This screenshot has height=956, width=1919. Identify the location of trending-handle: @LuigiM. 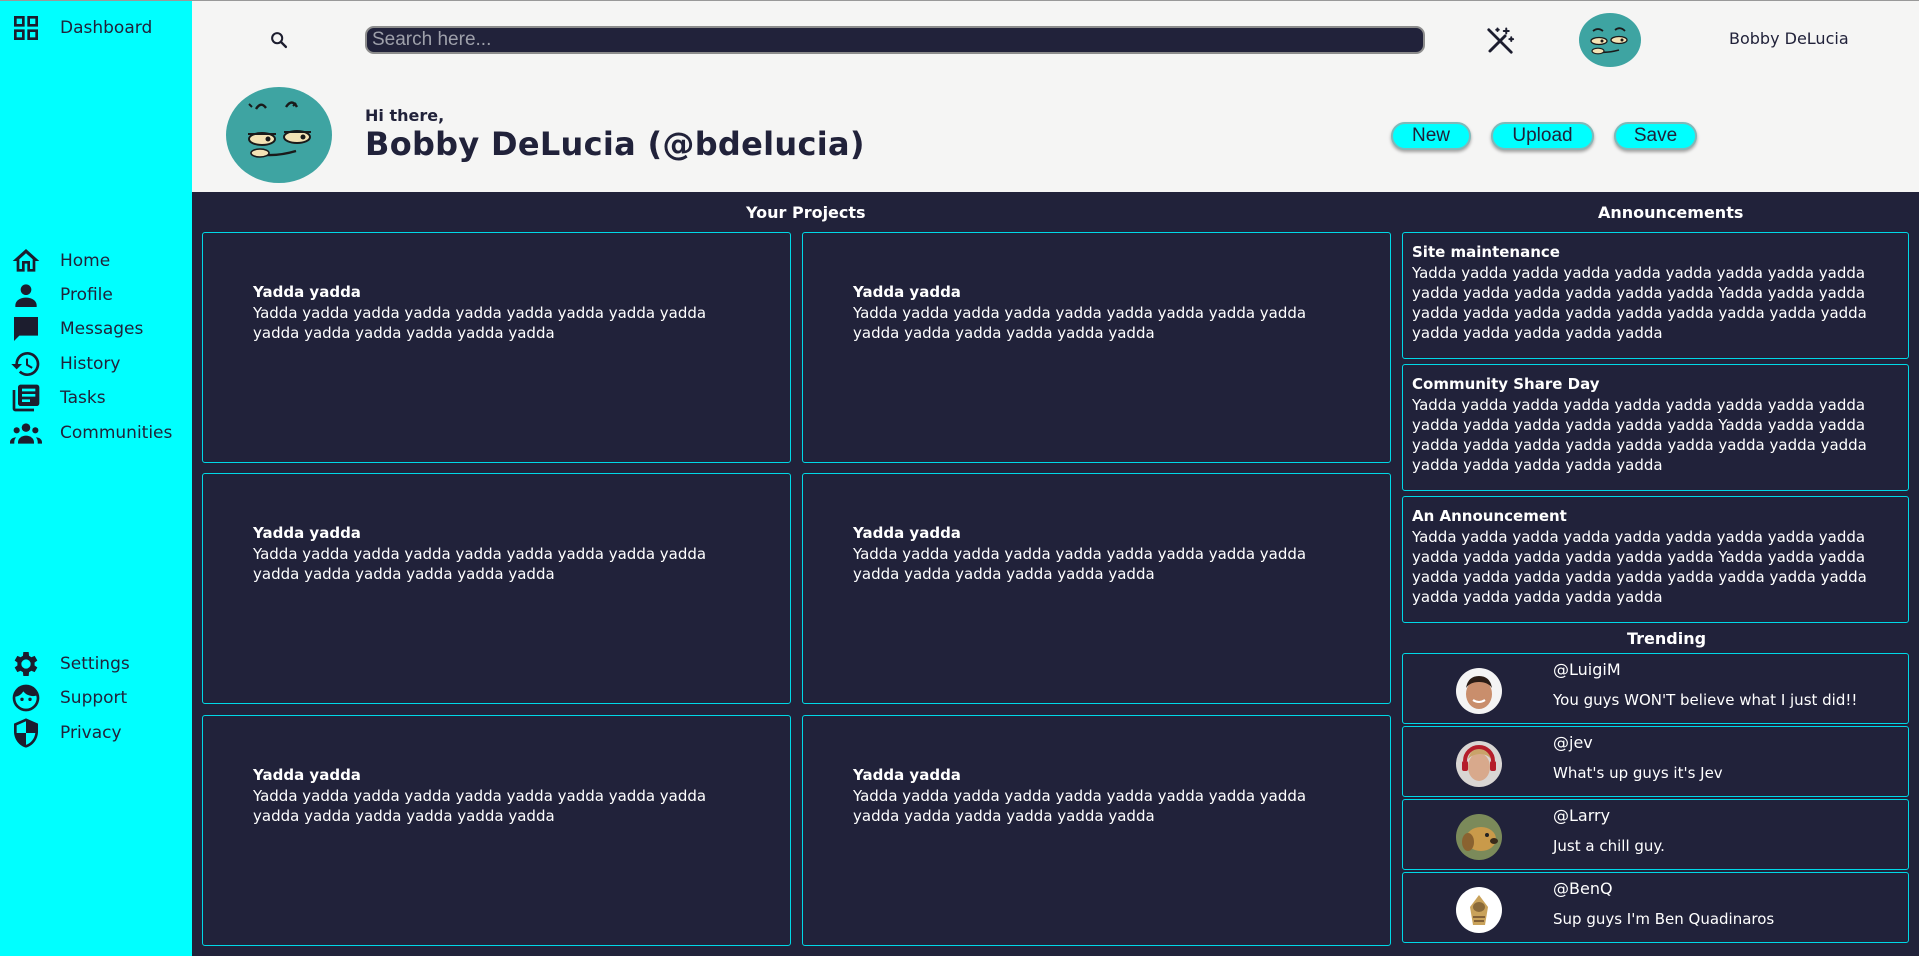
(1587, 669).